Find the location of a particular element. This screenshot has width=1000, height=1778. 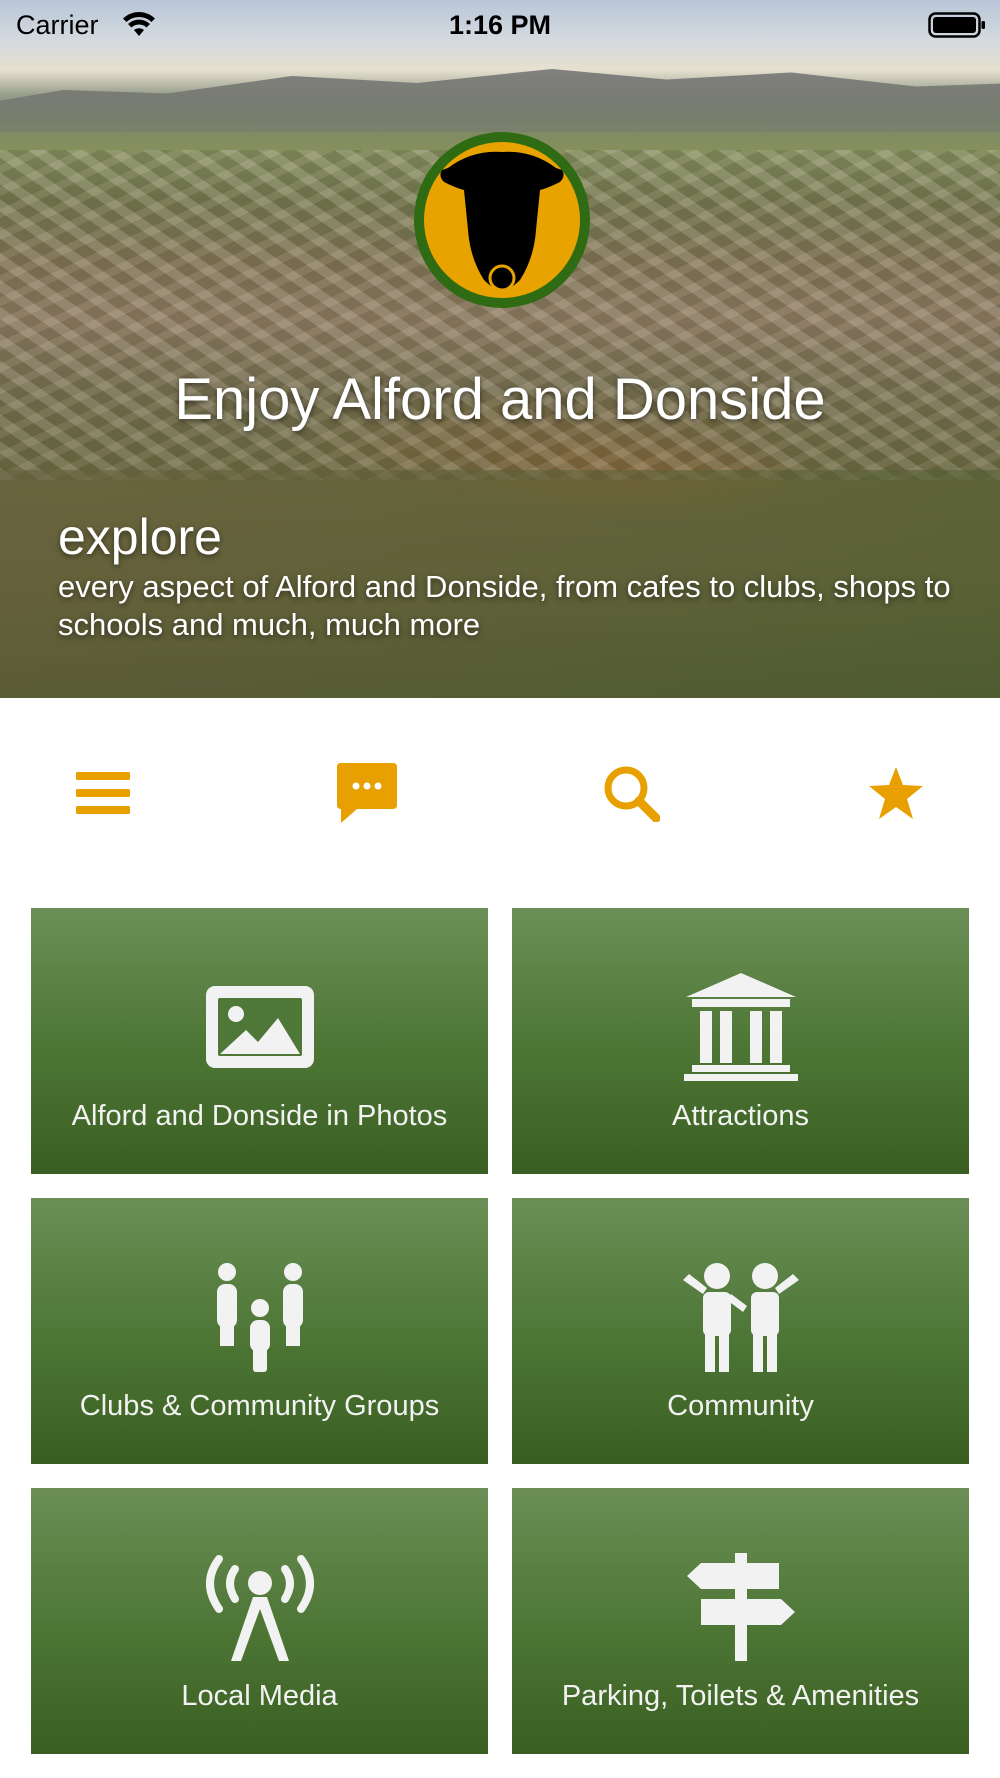

menu-button is located at coordinates (103, 795).